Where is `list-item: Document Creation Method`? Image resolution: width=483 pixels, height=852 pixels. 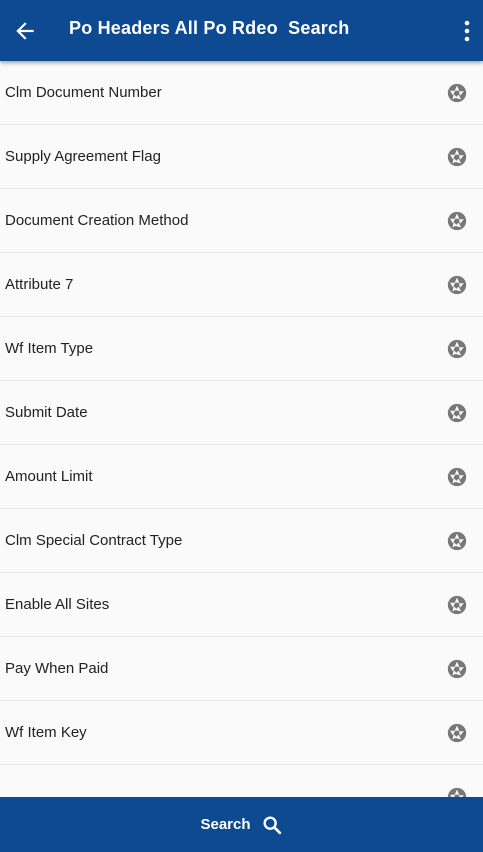
list-item: Document Creation Method is located at coordinates (241, 221).